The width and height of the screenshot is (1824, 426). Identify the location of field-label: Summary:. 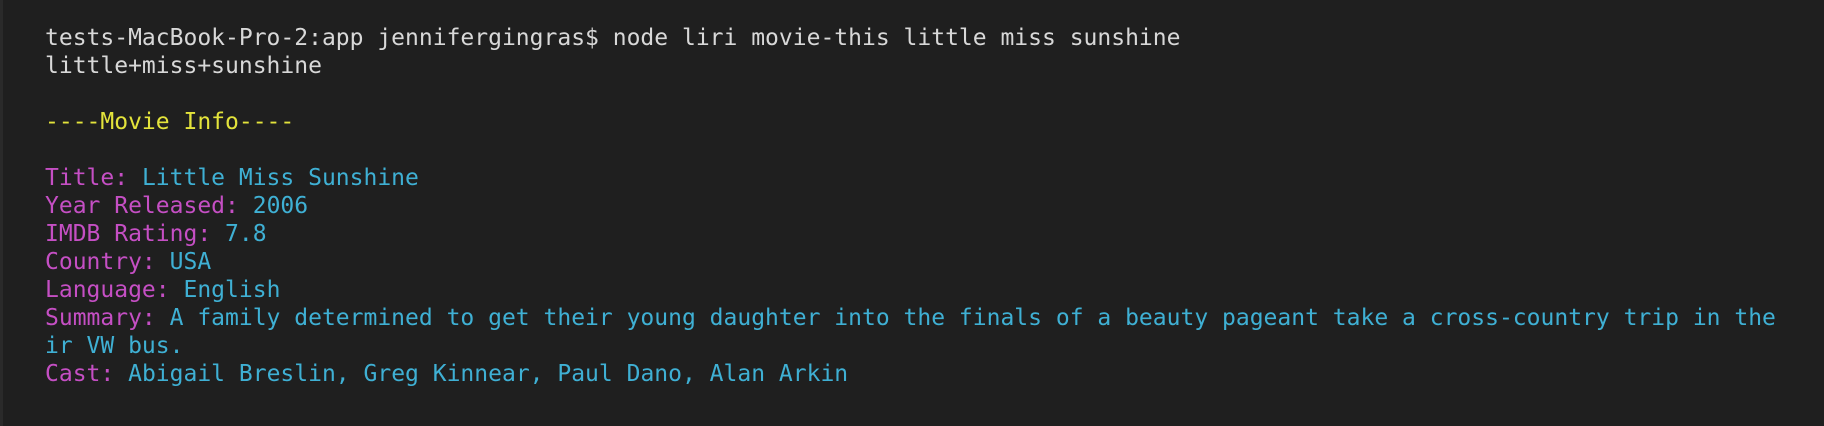
(107, 318).